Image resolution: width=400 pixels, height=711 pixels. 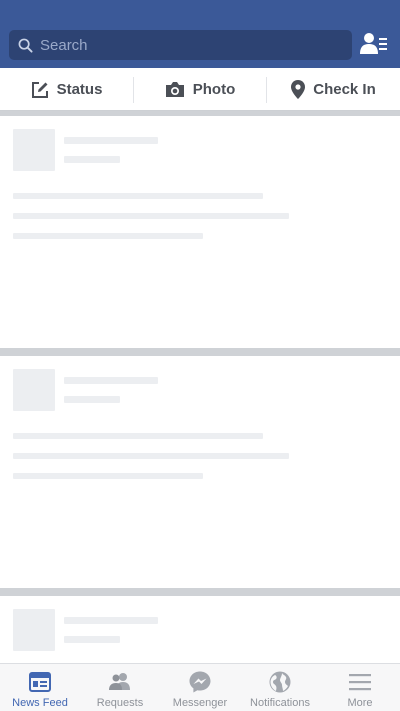 I want to click on composer-bar: Status Photo Check In, so click(x=200, y=89).